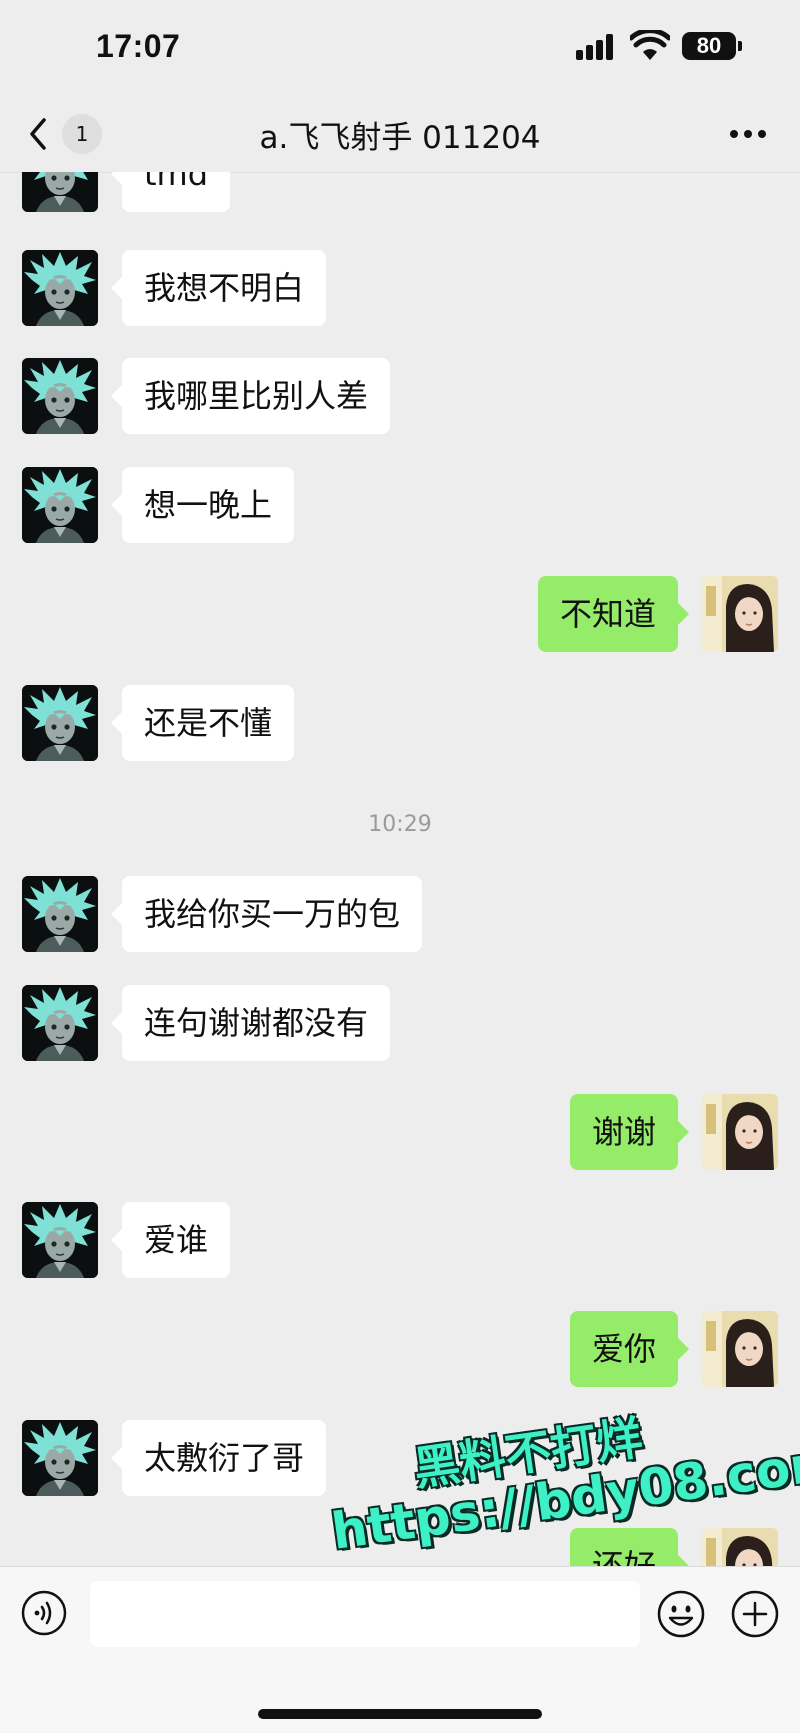  What do you see at coordinates (400, 193) in the screenshot?
I see `message-row: tmd` at bounding box center [400, 193].